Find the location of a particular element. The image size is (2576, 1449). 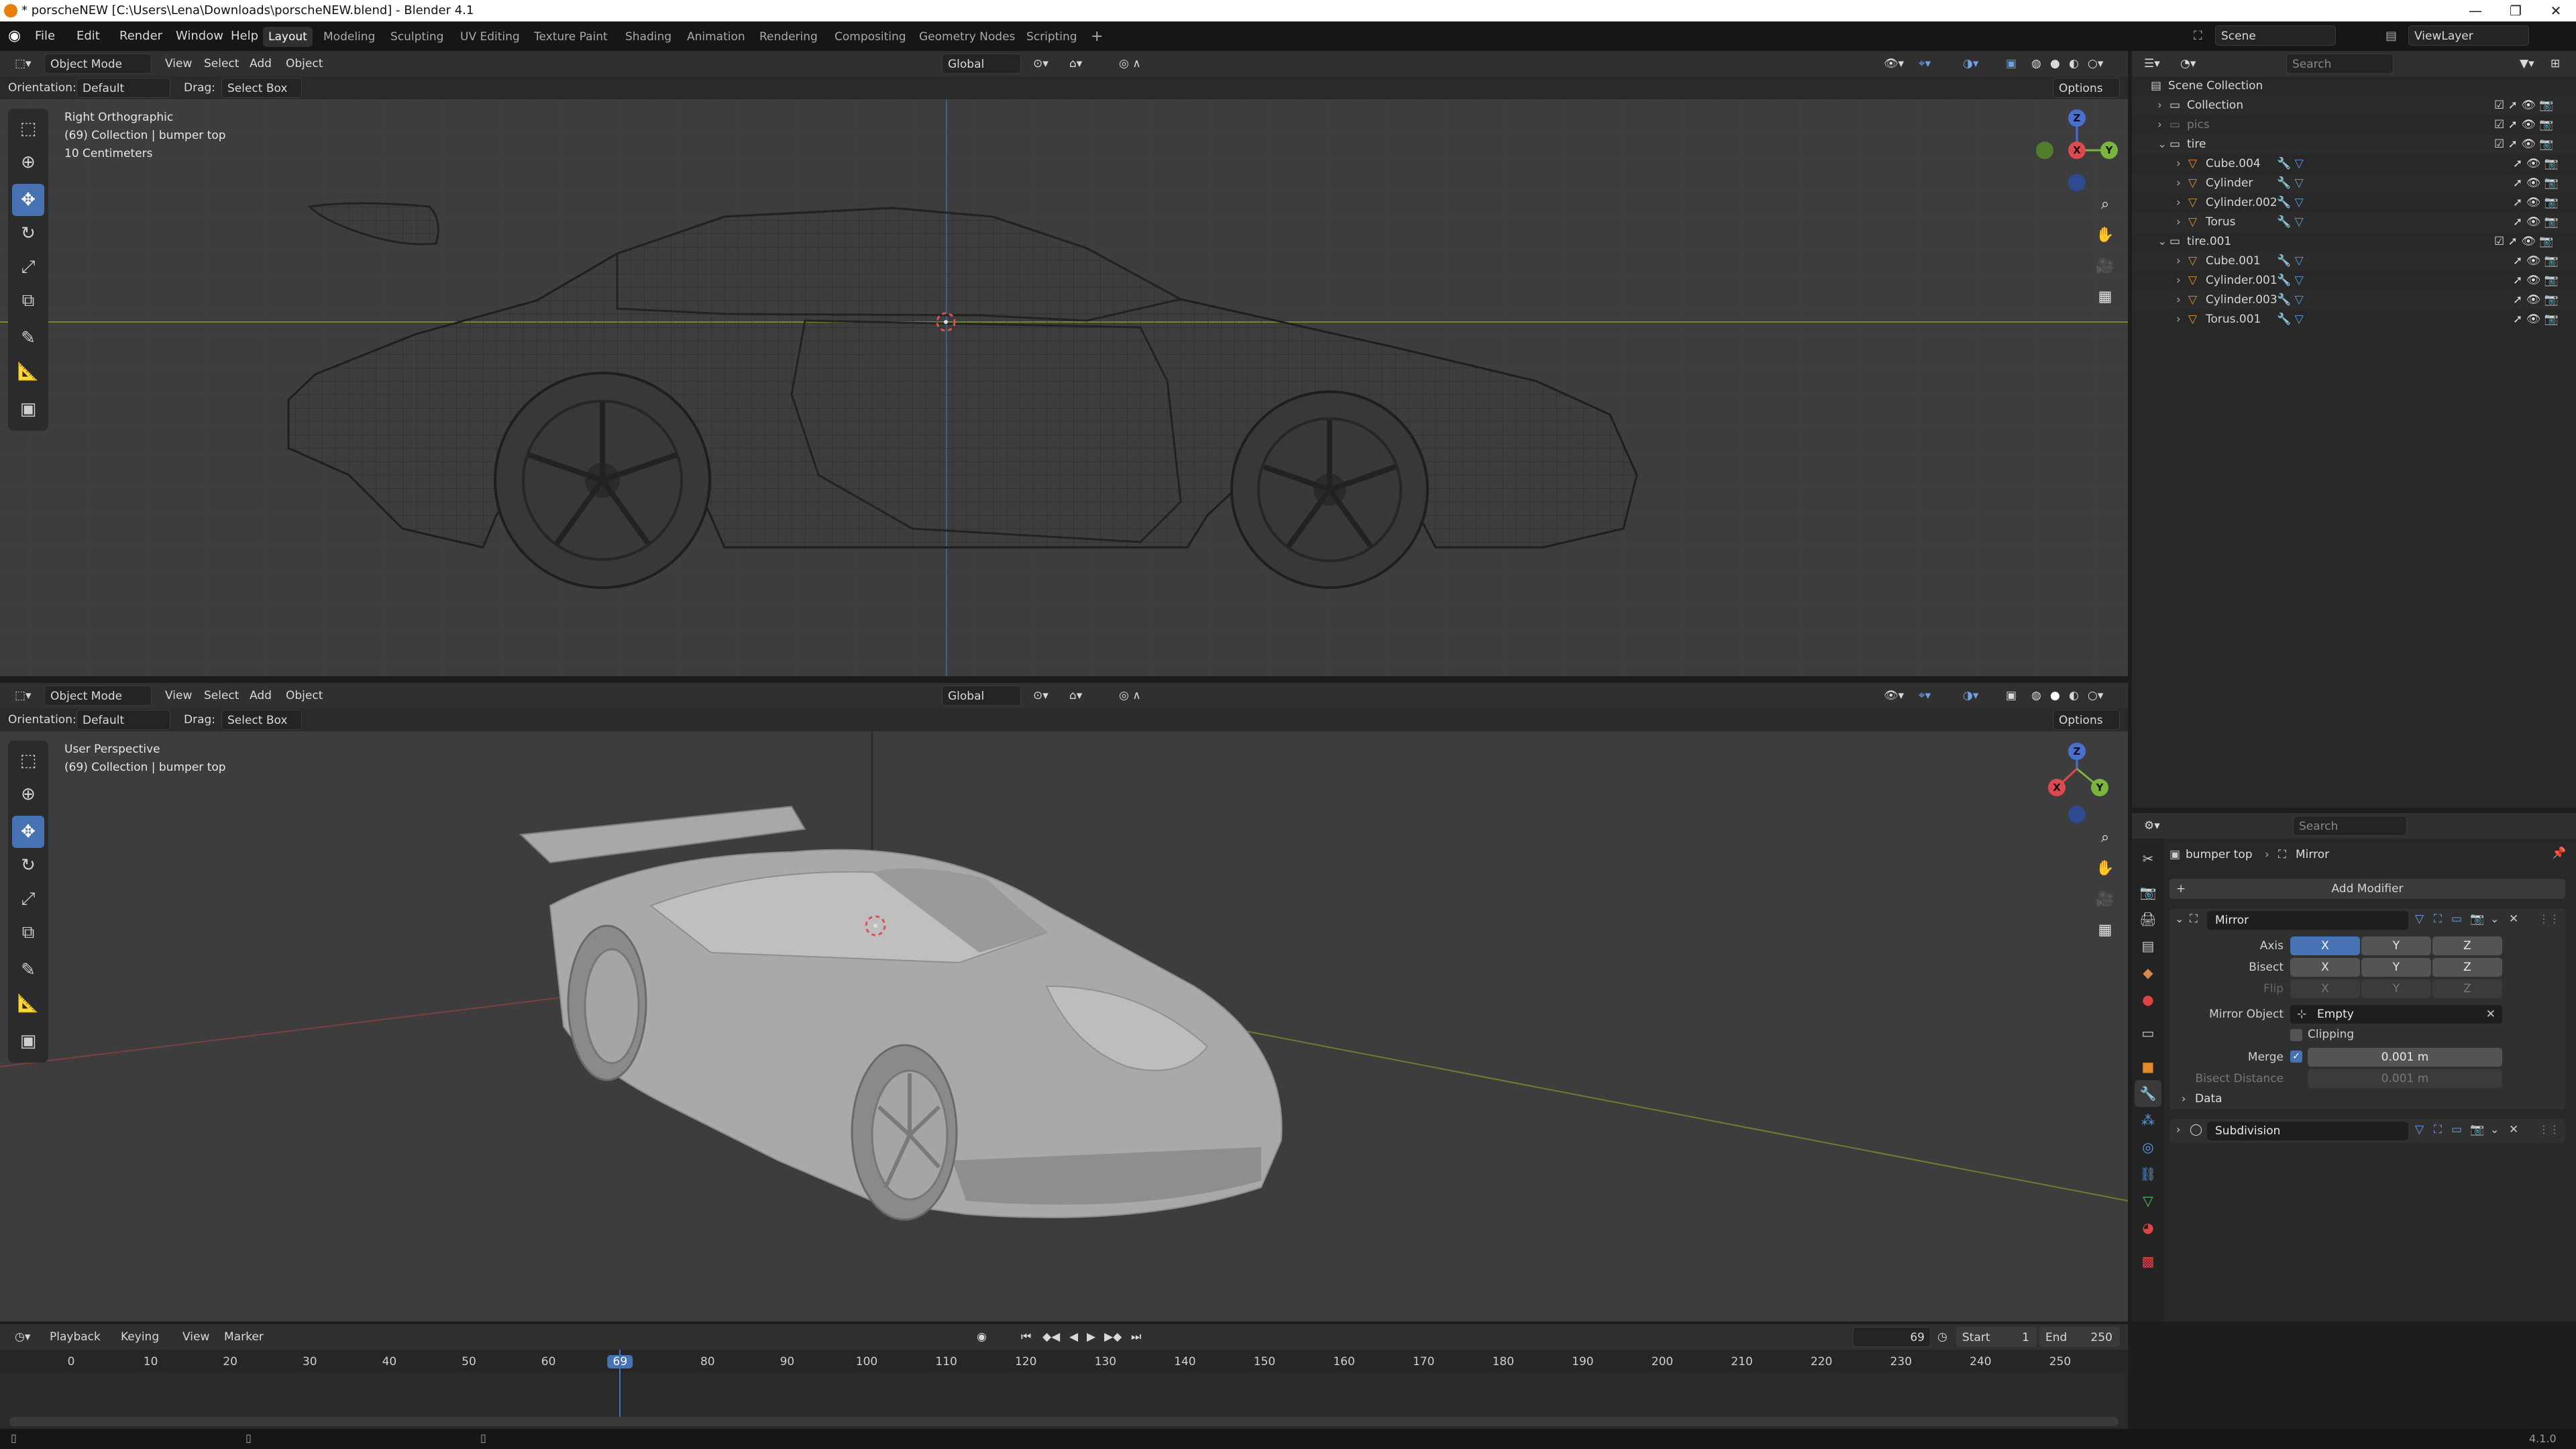

cage-toggle-icon: ⛶ is located at coordinates (2438, 1129).